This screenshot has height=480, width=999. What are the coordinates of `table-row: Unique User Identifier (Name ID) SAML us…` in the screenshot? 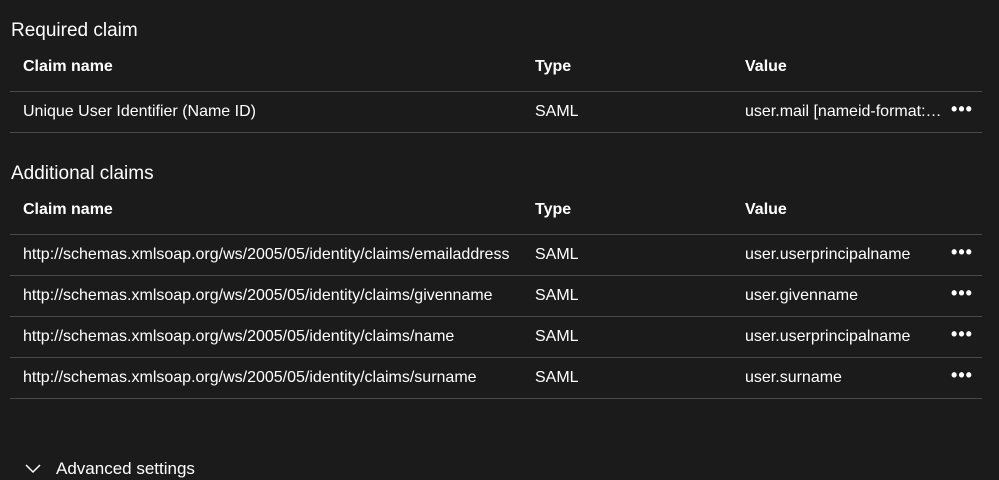 It's located at (496, 112).